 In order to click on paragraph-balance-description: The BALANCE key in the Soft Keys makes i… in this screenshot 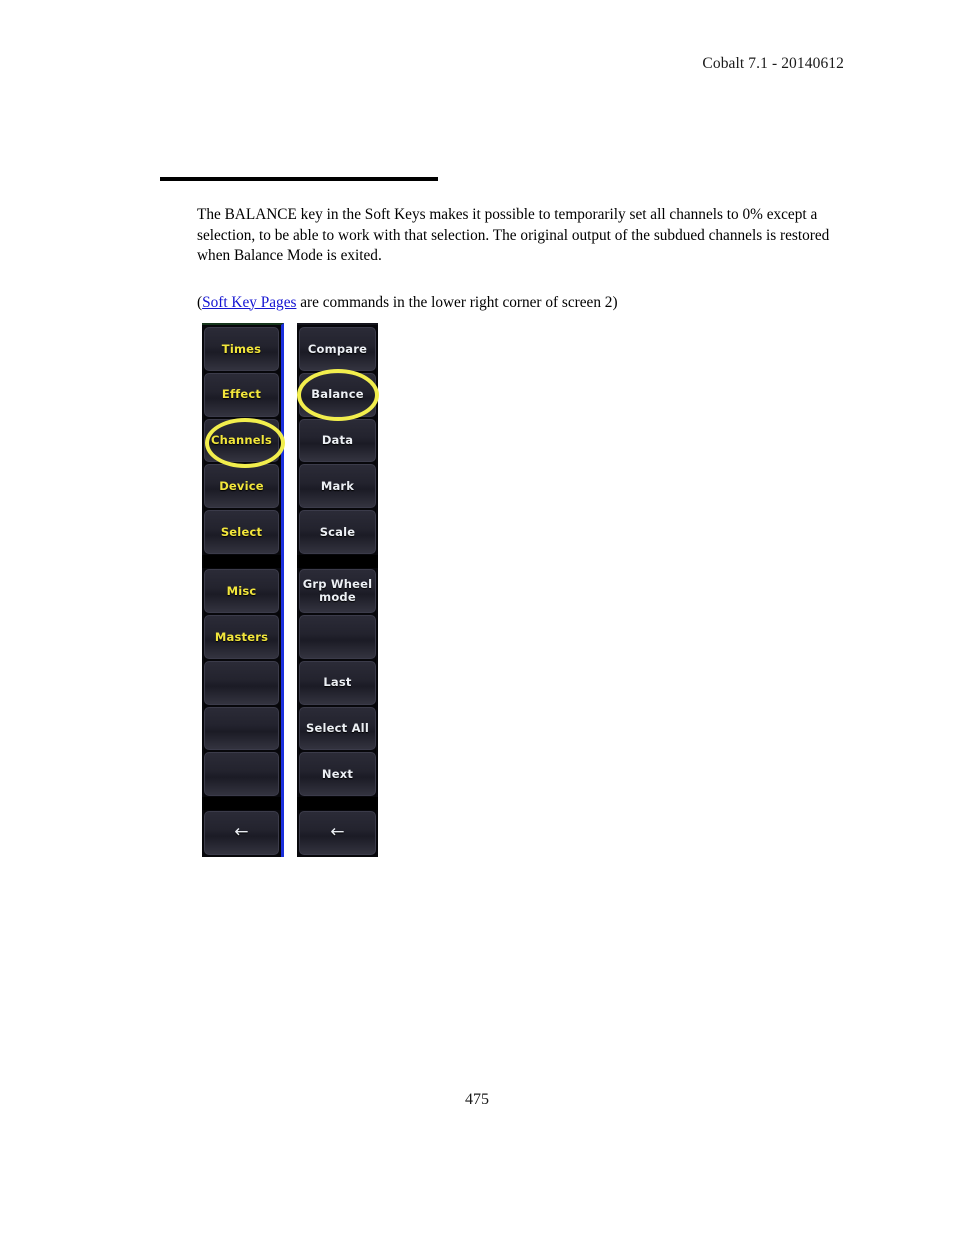, I will do `click(513, 235)`.